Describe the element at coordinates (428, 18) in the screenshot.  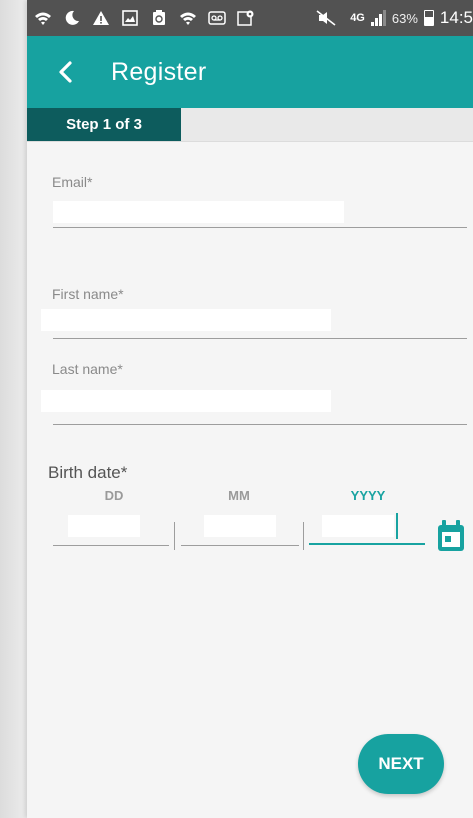
I see `battery-icon` at that location.